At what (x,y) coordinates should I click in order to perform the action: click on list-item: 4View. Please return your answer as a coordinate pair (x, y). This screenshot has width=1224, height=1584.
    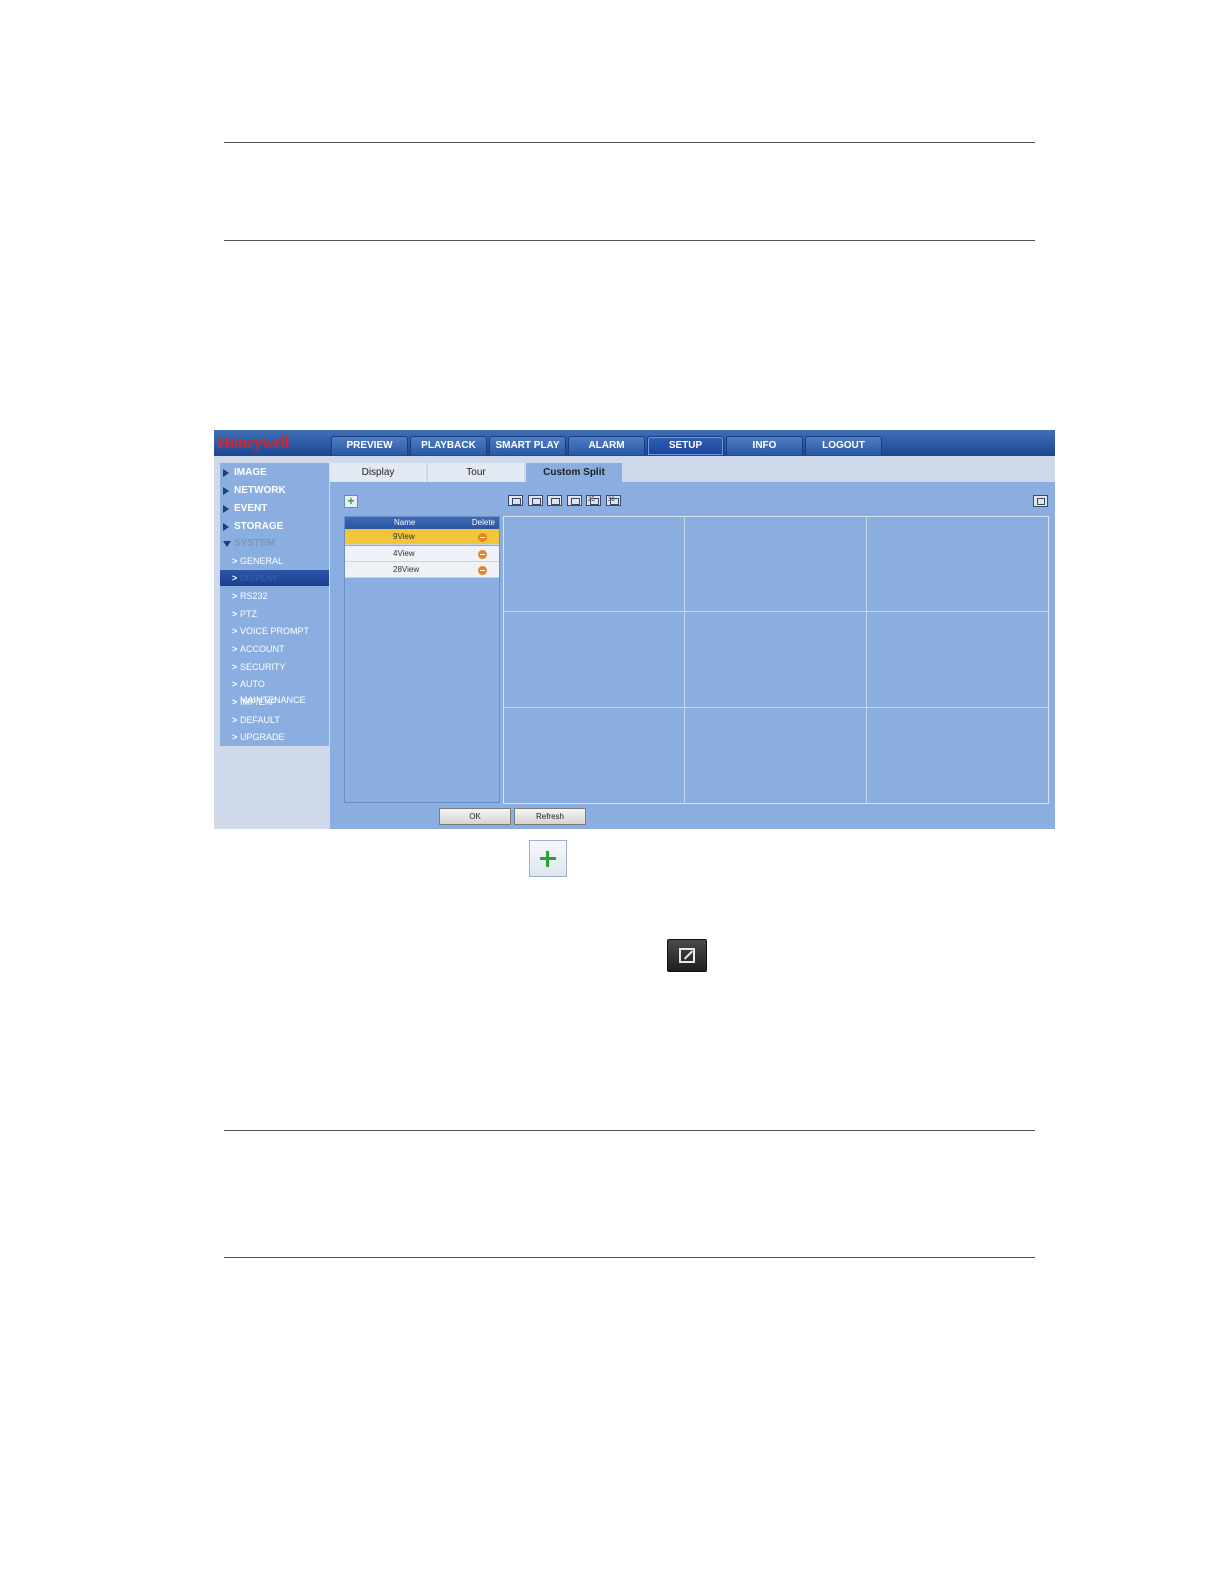
    Looking at the image, I should click on (422, 554).